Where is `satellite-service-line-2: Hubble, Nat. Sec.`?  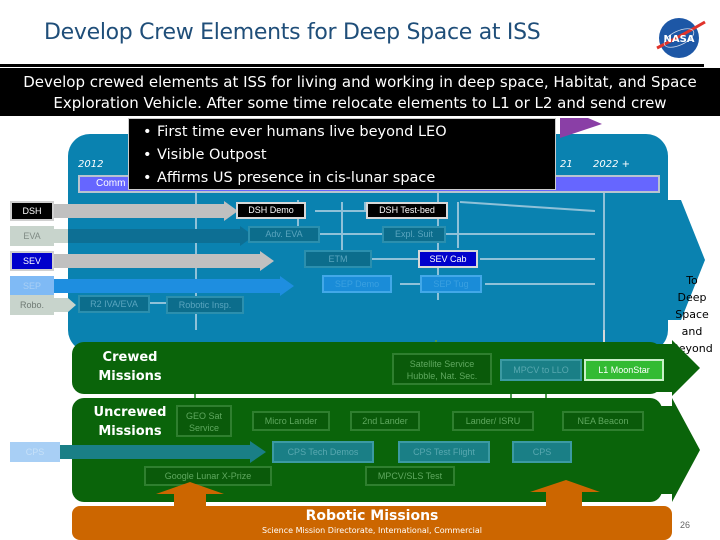 satellite-service-line-2: Hubble, Nat. Sec. is located at coordinates (442, 376).